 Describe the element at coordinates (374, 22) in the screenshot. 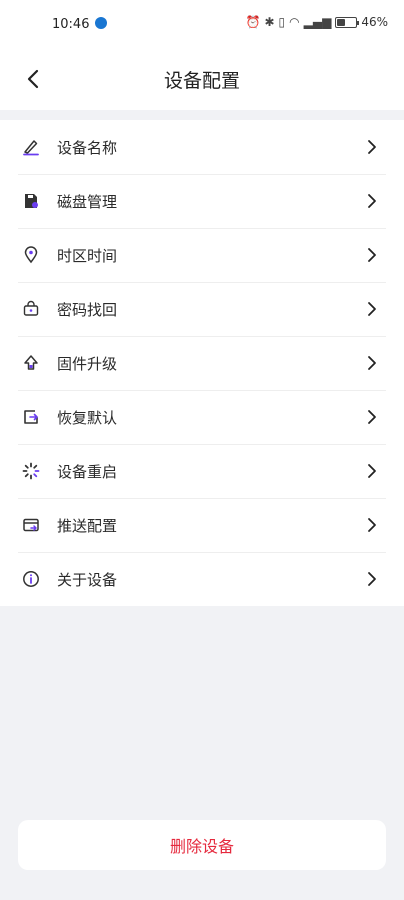

I see `battery-percent: 46%` at that location.